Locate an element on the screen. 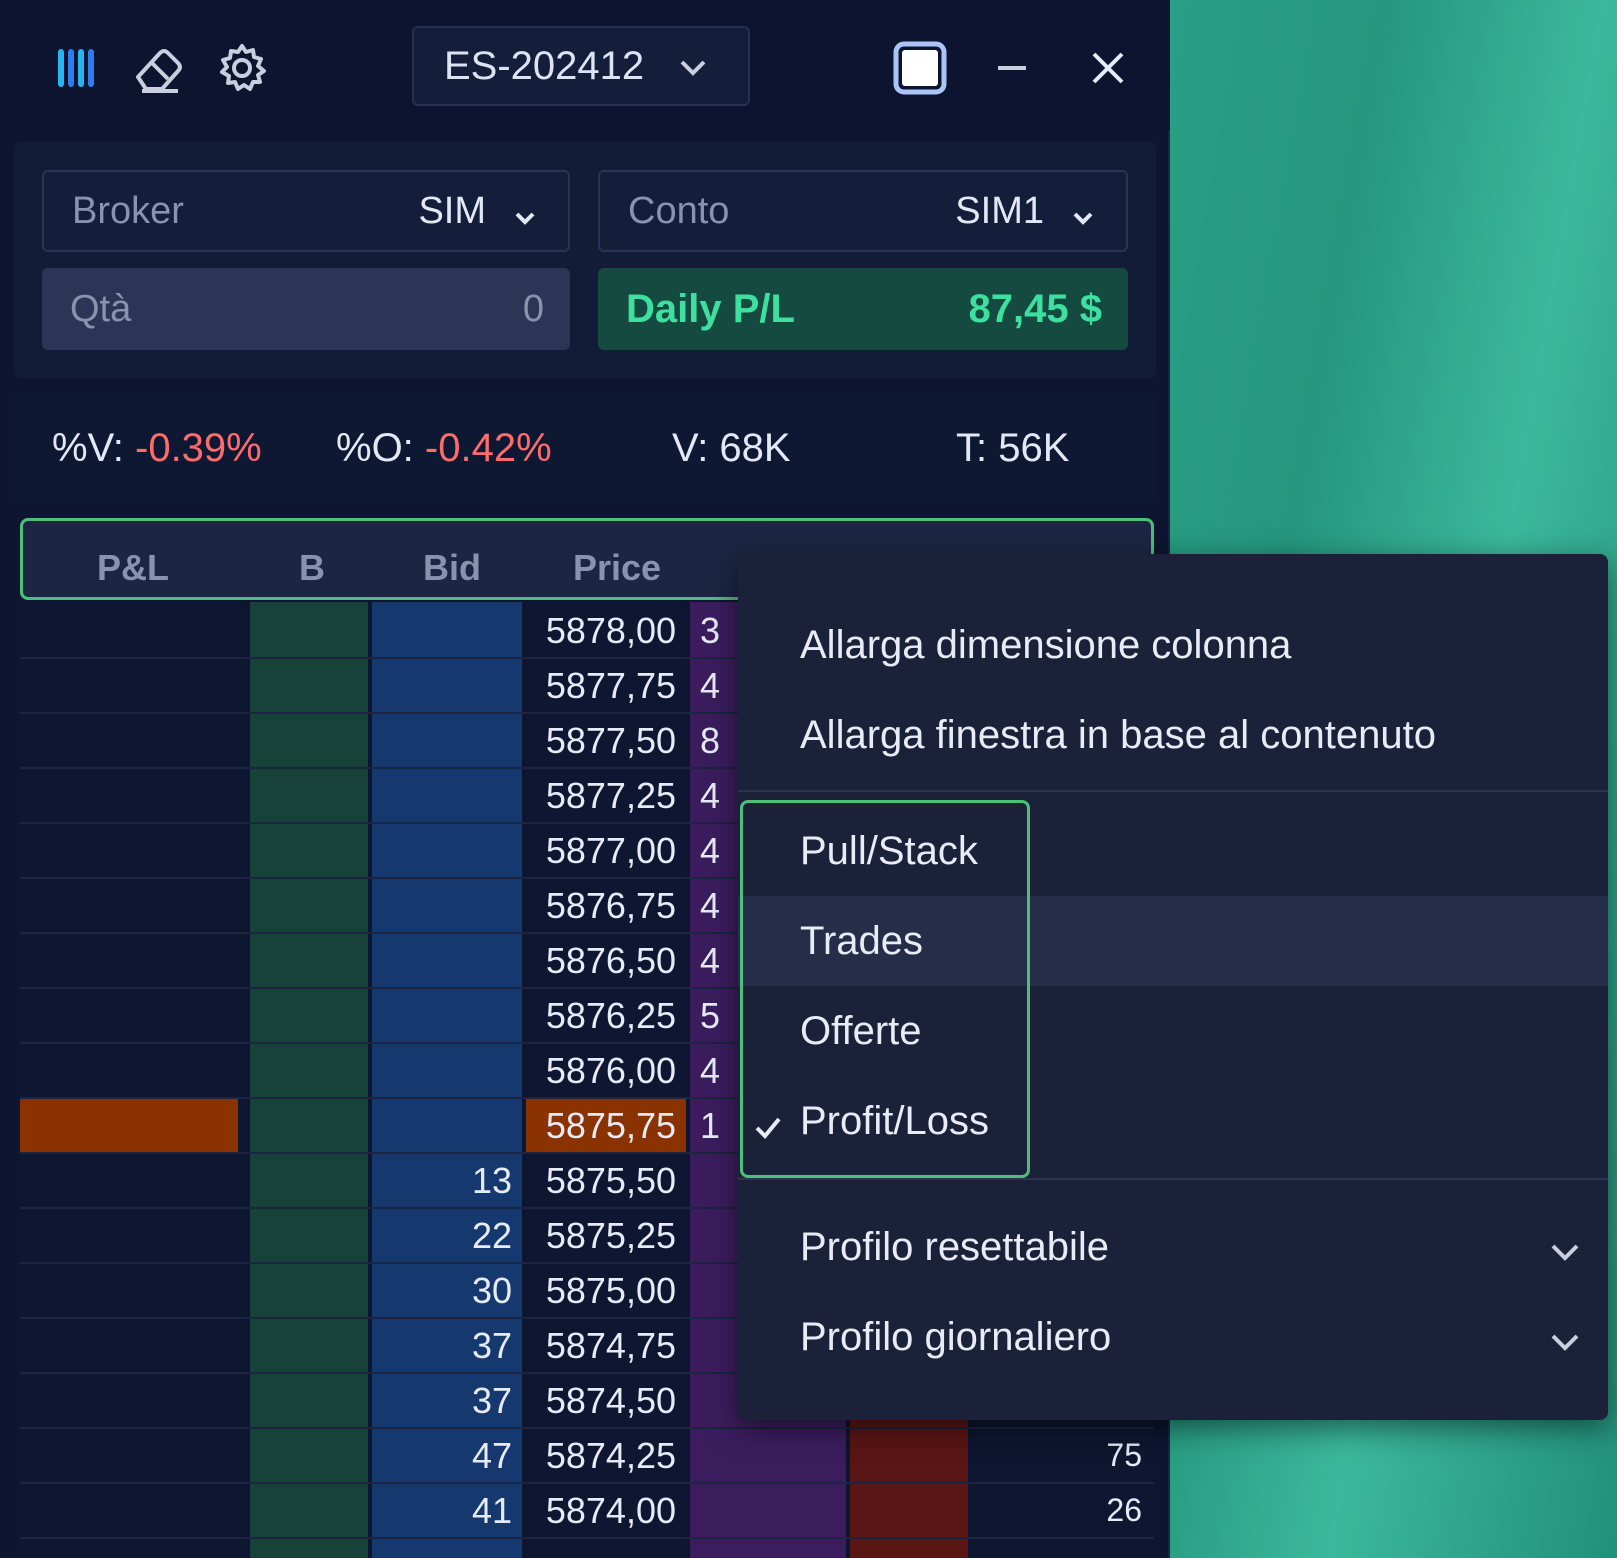  broker-label: Broker is located at coordinates (128, 210).